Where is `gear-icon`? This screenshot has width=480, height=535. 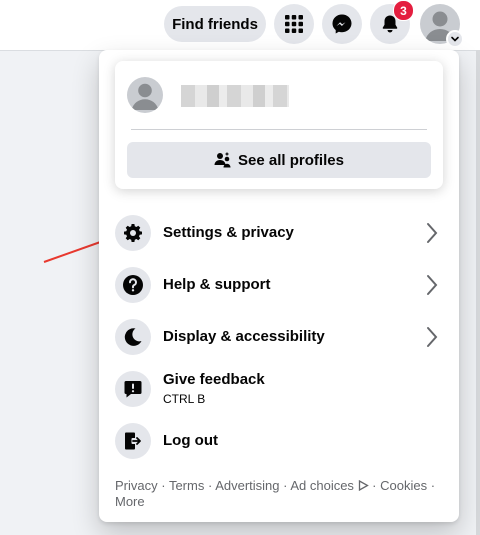 gear-icon is located at coordinates (133, 233).